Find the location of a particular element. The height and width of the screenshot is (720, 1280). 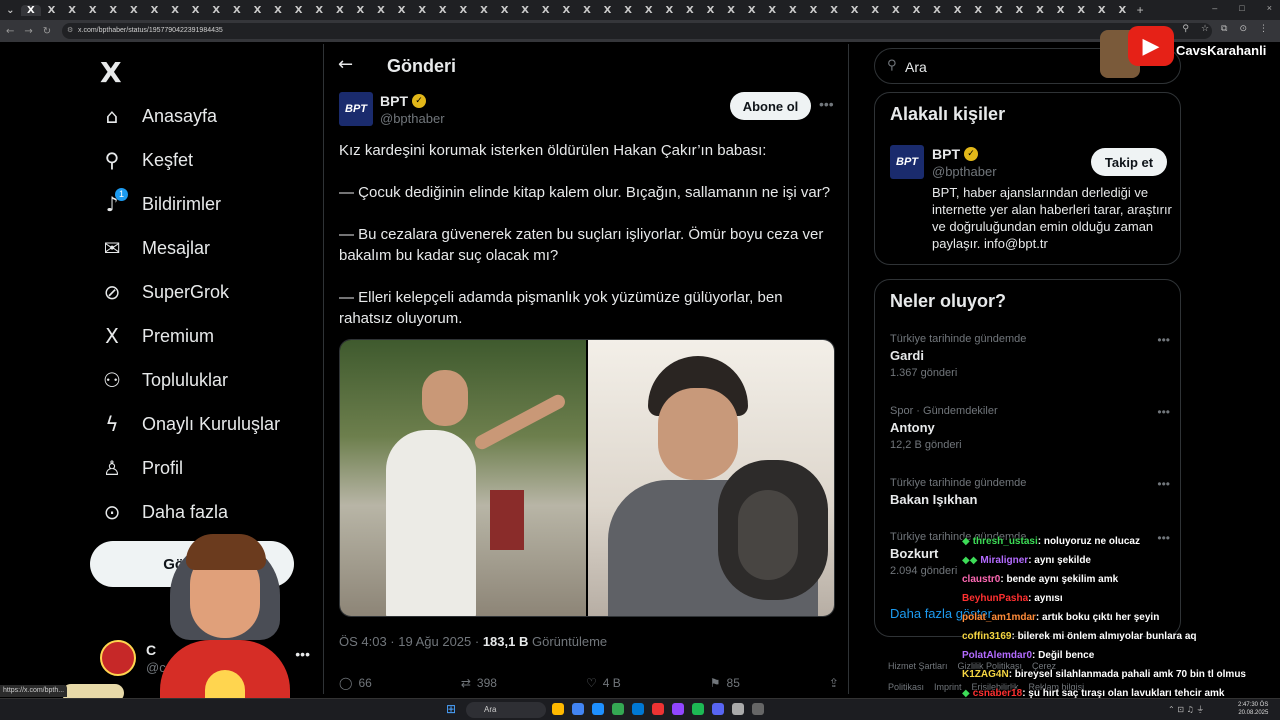

nav-item-x-premium: X Premium is located at coordinates (157, 336).